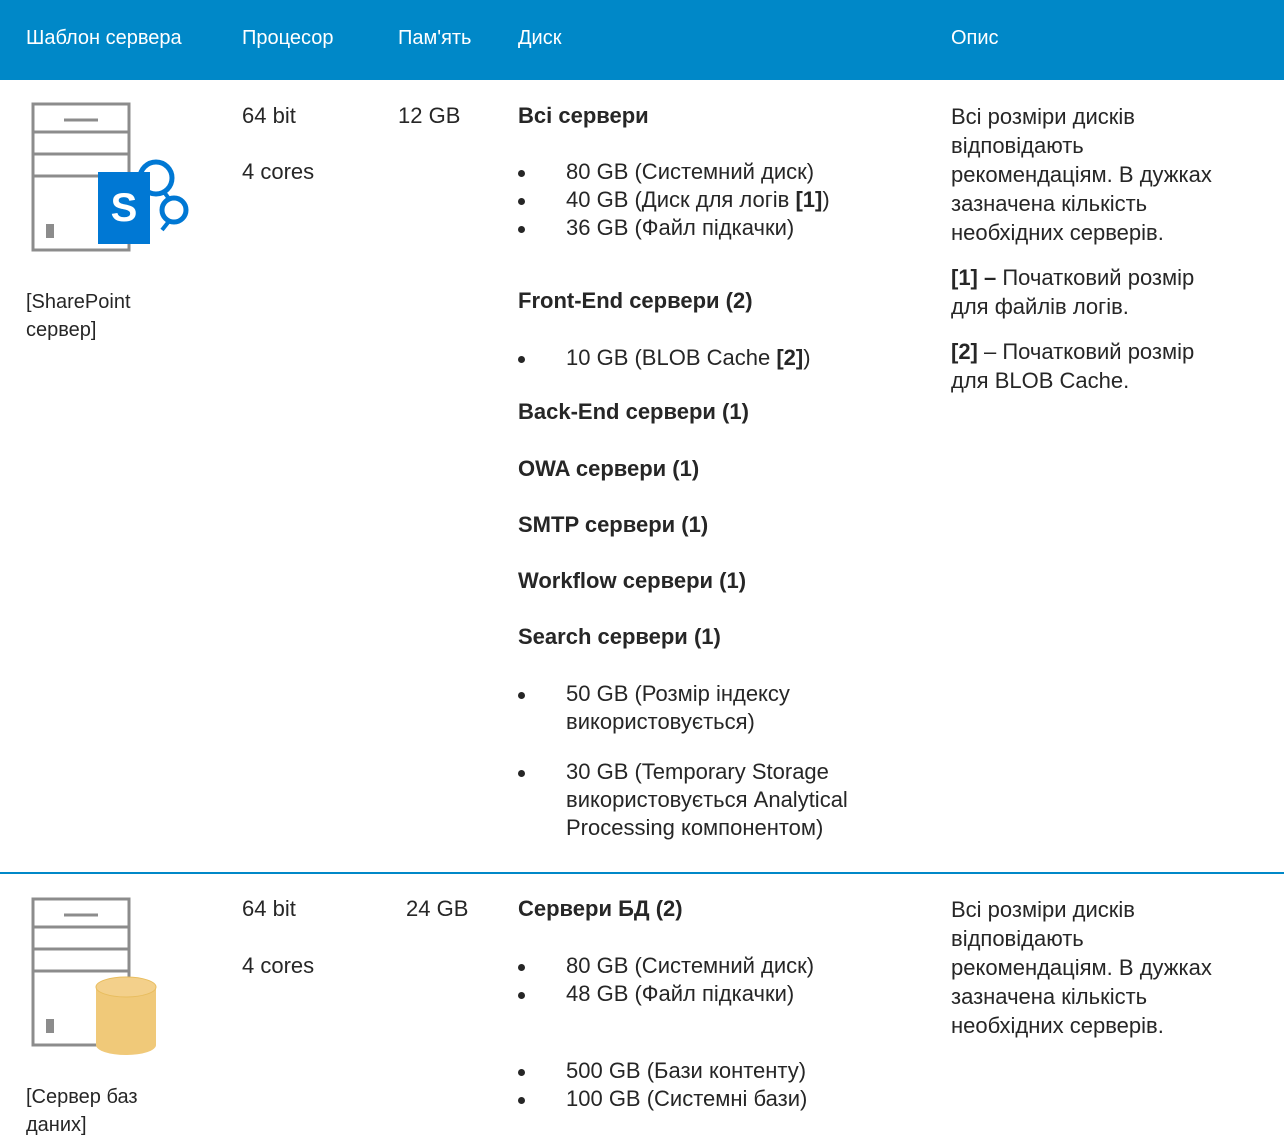 Image resolution: width=1284 pixels, height=1147 pixels. Describe the element at coordinates (656, 228) in the screenshot. I see `list-item: 36 GB (Файл підкачки)` at that location.